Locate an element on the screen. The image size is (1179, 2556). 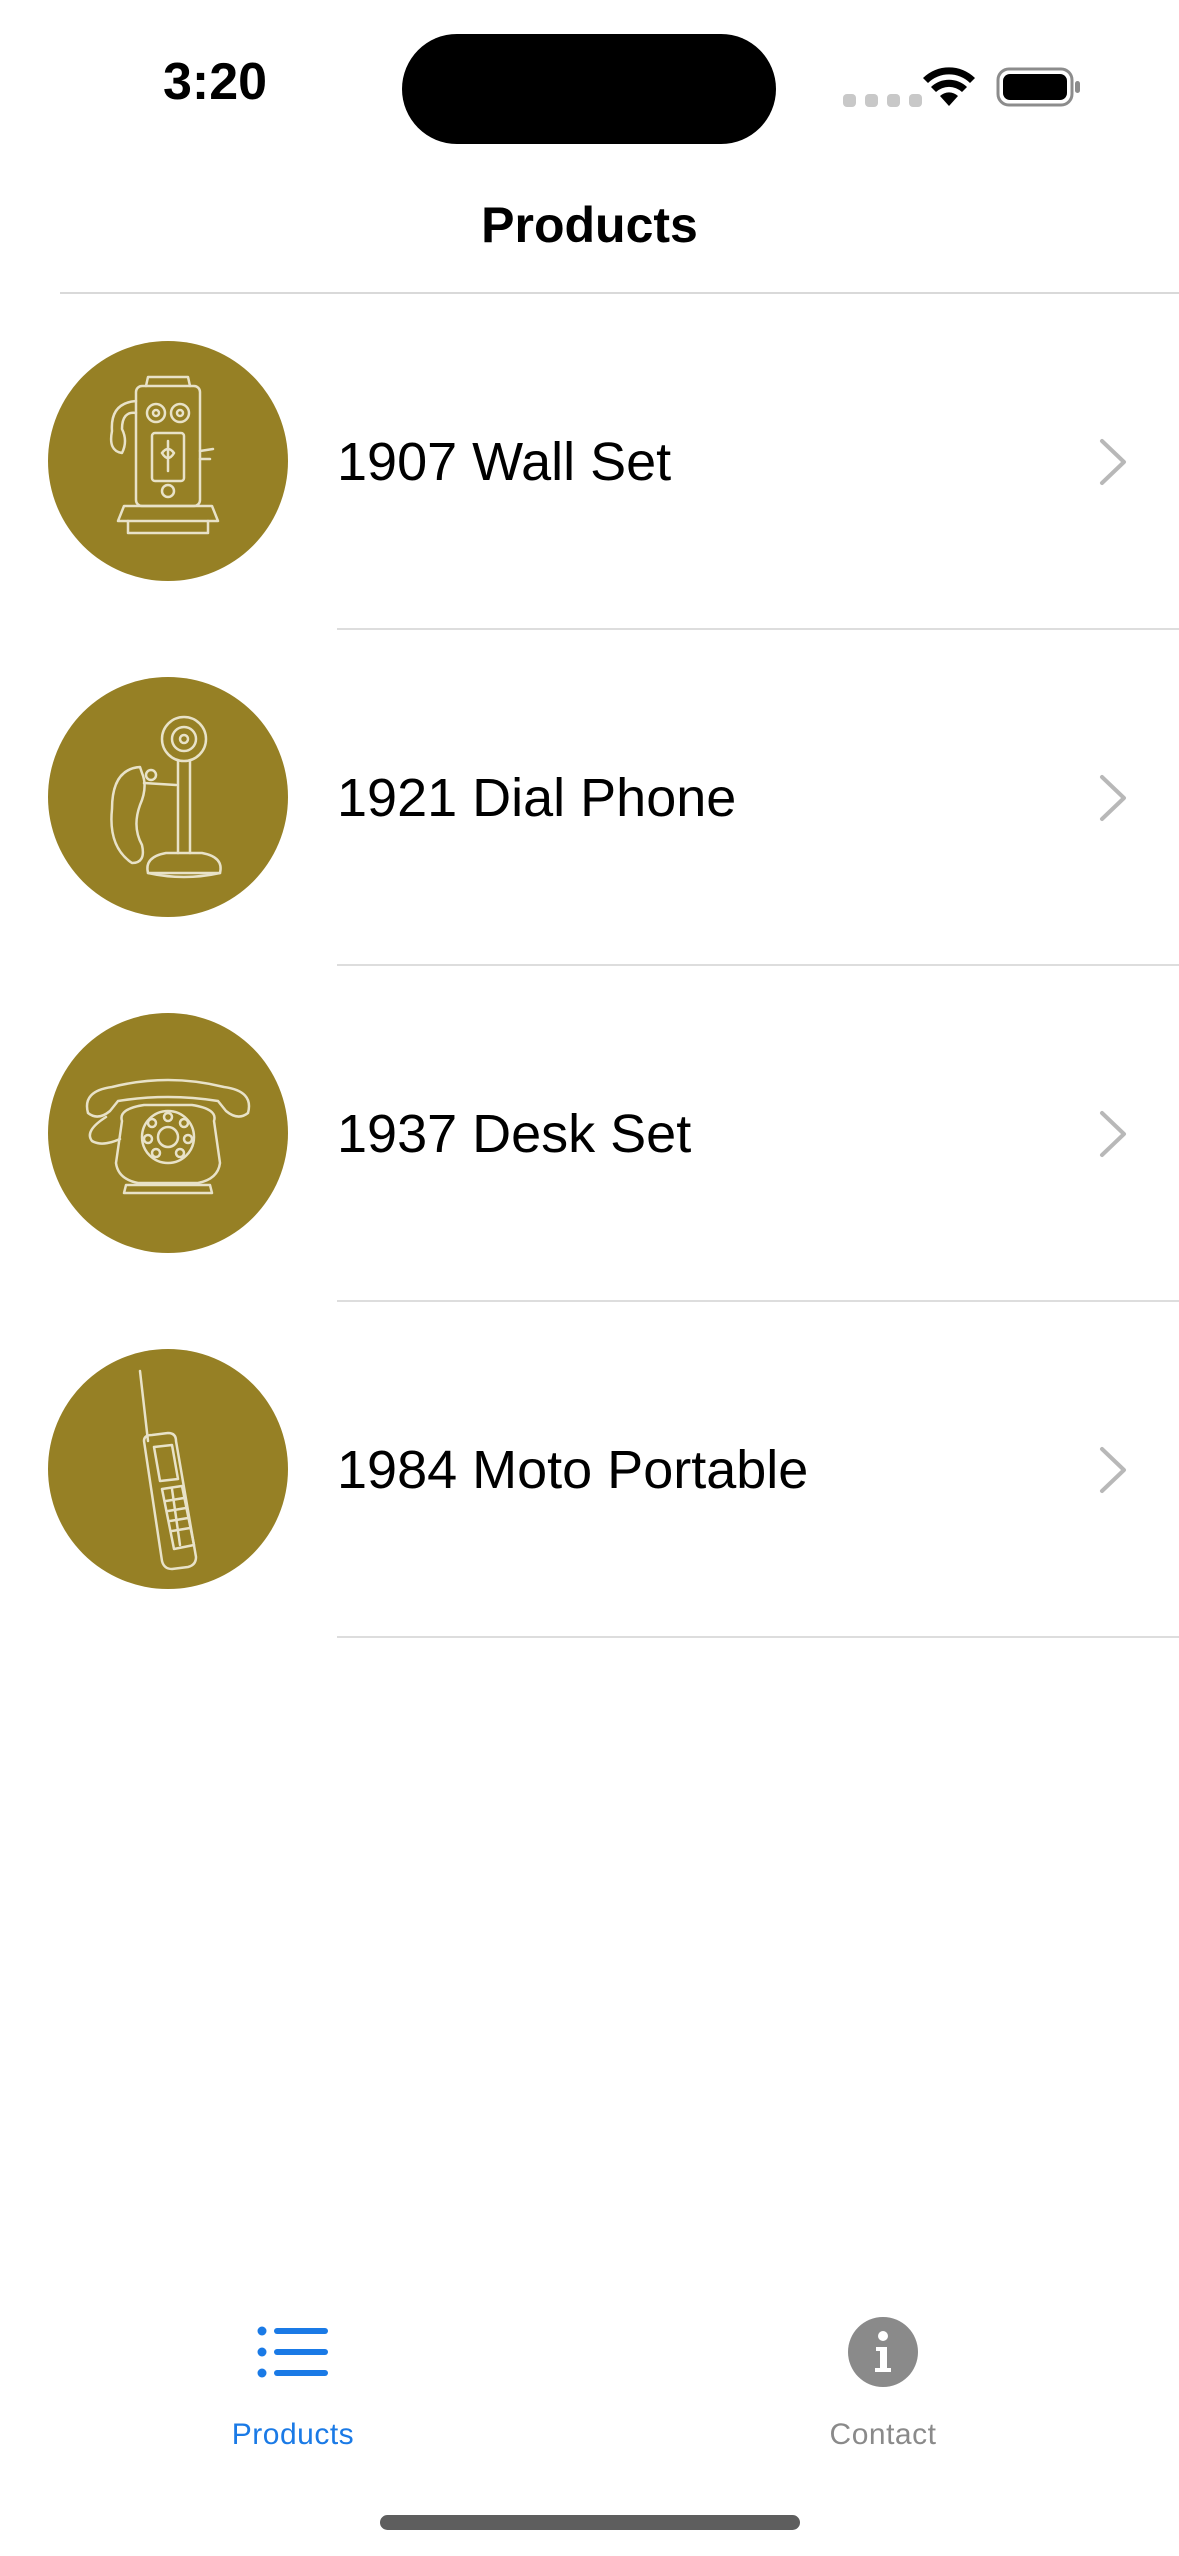
candlestick-phone-icon is located at coordinates (166, 797).